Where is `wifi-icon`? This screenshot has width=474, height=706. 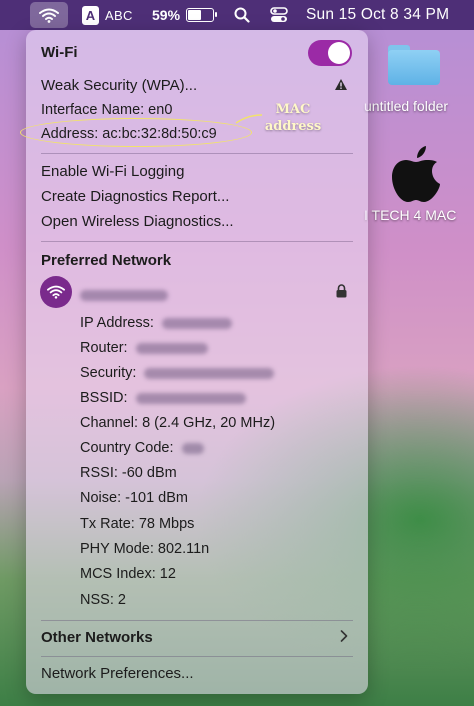 wifi-icon is located at coordinates (49, 15).